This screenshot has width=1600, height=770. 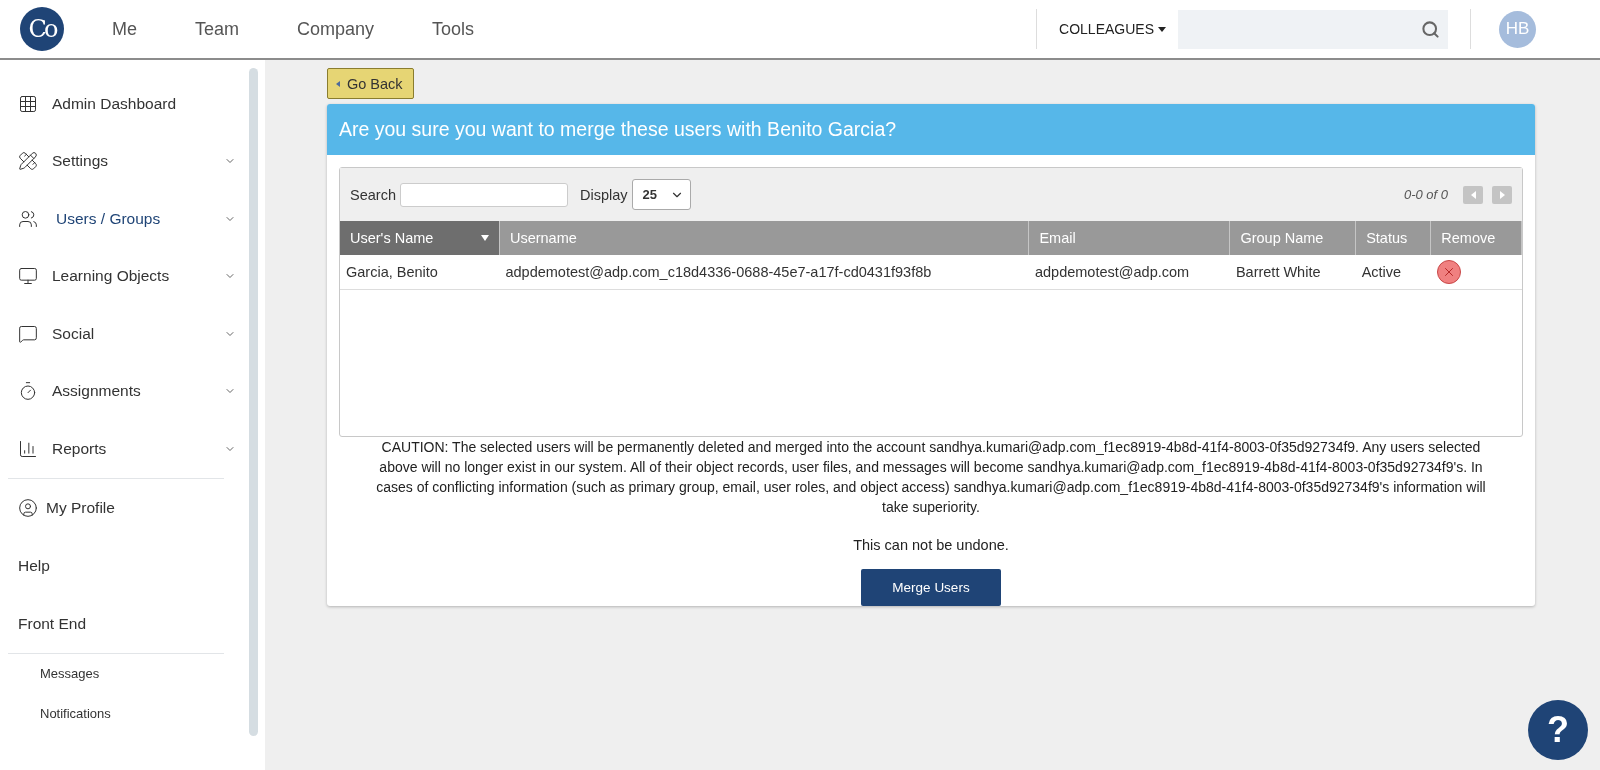 What do you see at coordinates (1448, 271) in the screenshot?
I see `remove-button` at bounding box center [1448, 271].